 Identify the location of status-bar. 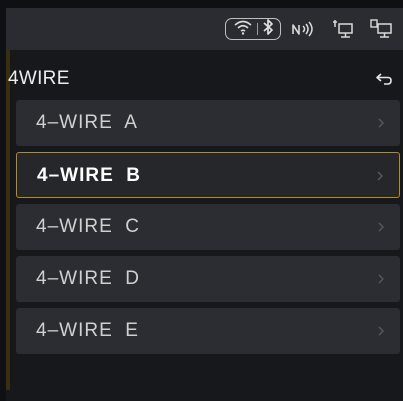
(204, 29).